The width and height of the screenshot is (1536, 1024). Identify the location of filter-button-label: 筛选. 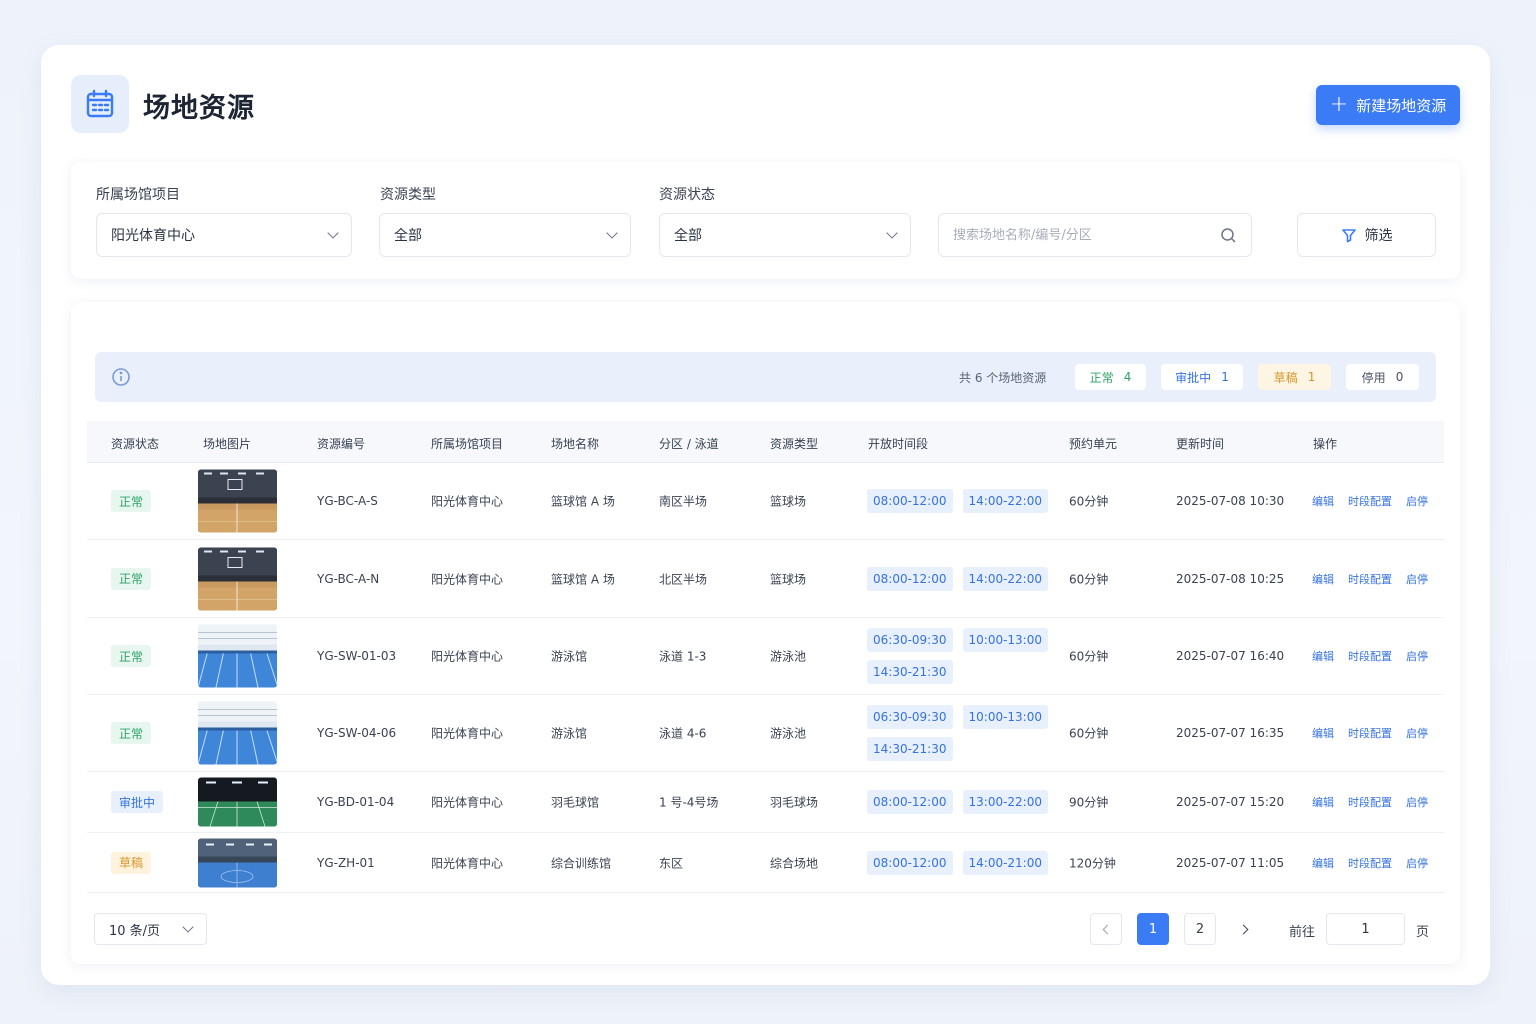
(1378, 236).